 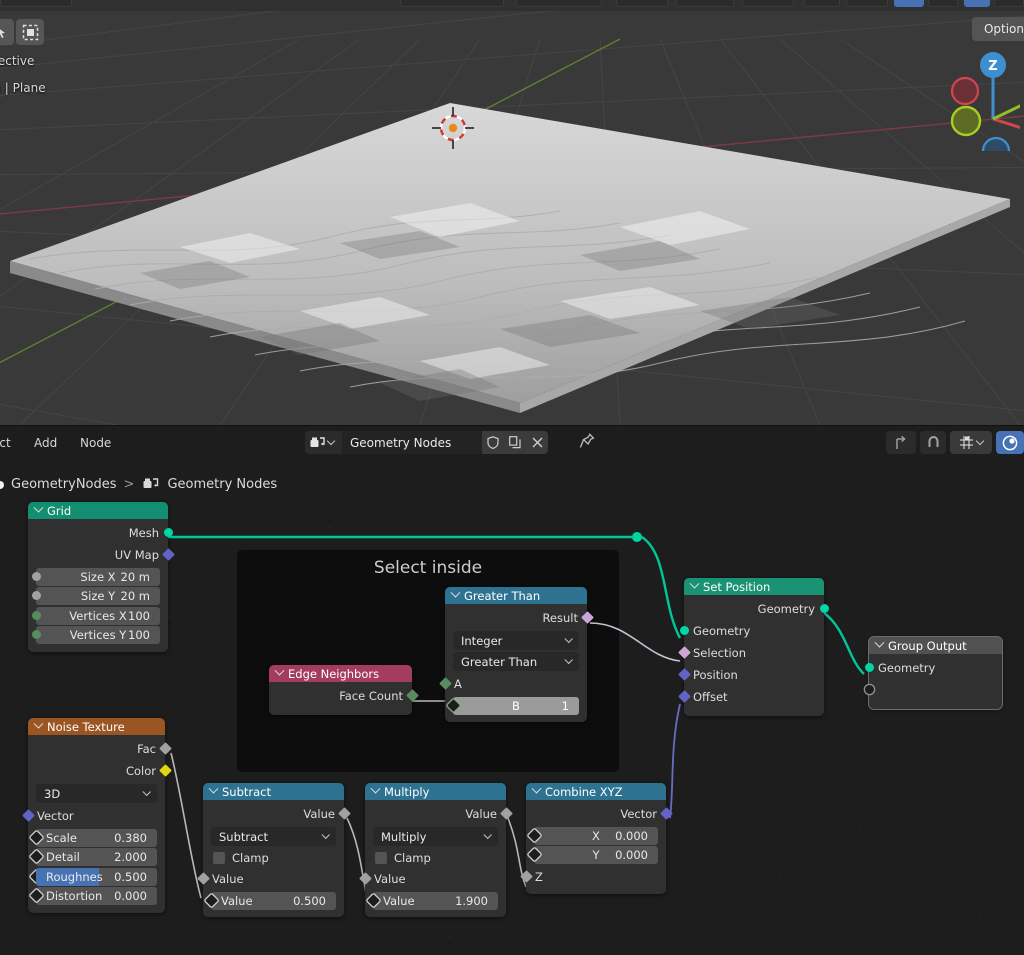 I want to click on field-distortion: Distortion 0.000, so click(x=93, y=896).